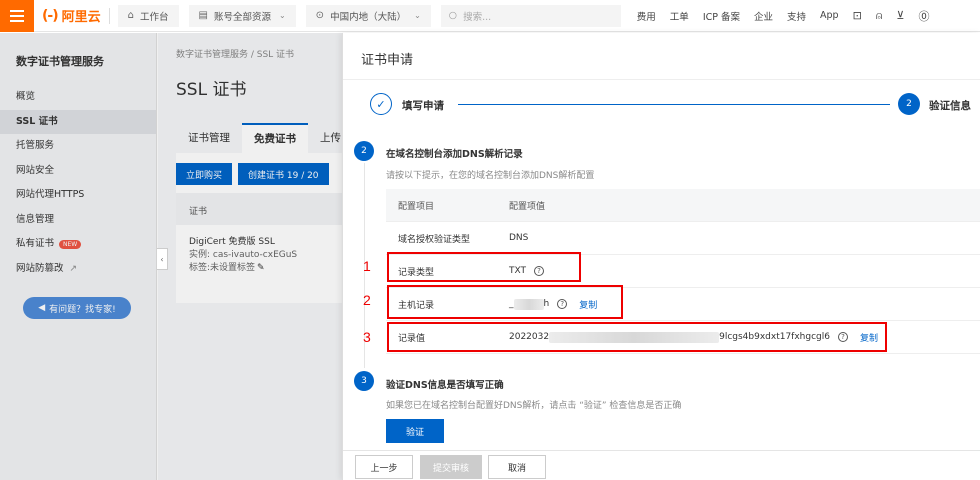  Describe the element at coordinates (423, 106) in the screenshot. I see `step-1-label: 填写申请` at that location.